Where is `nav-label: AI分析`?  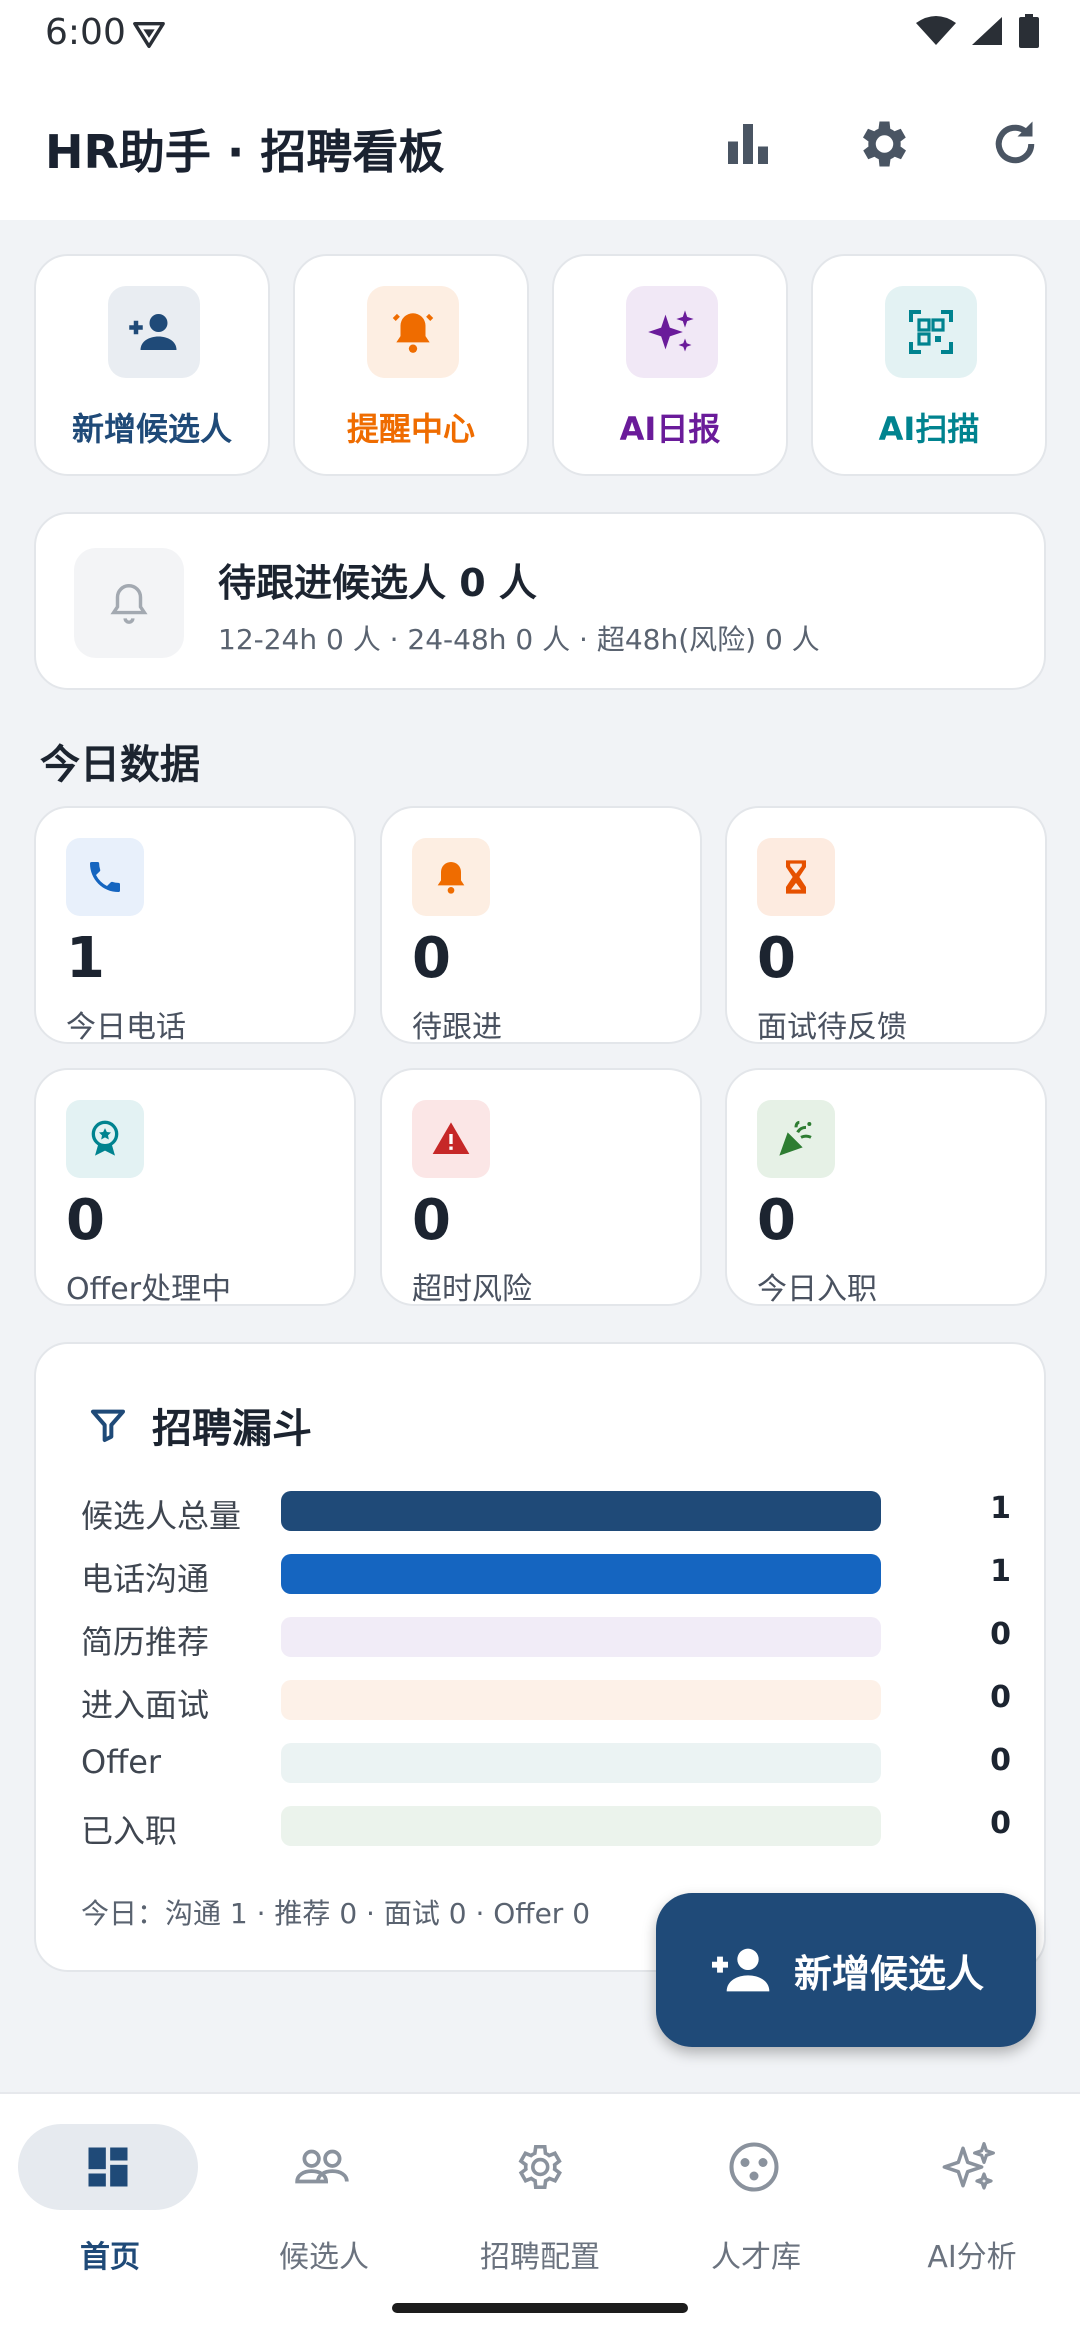 nav-label: AI分析 is located at coordinates (972, 2257).